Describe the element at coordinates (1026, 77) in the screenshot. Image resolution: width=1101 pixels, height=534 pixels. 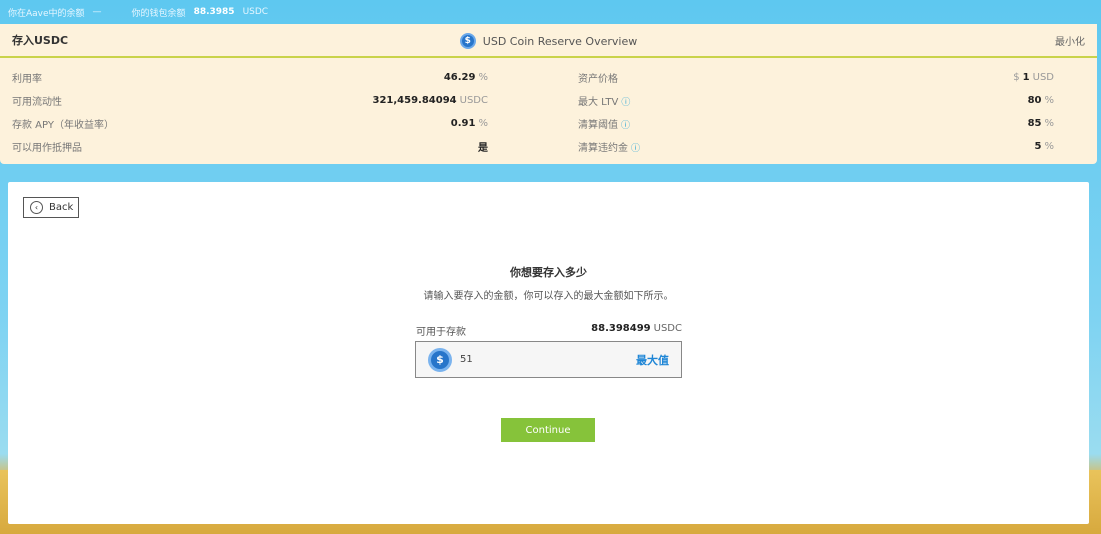
I see `stat-value: 1` at that location.